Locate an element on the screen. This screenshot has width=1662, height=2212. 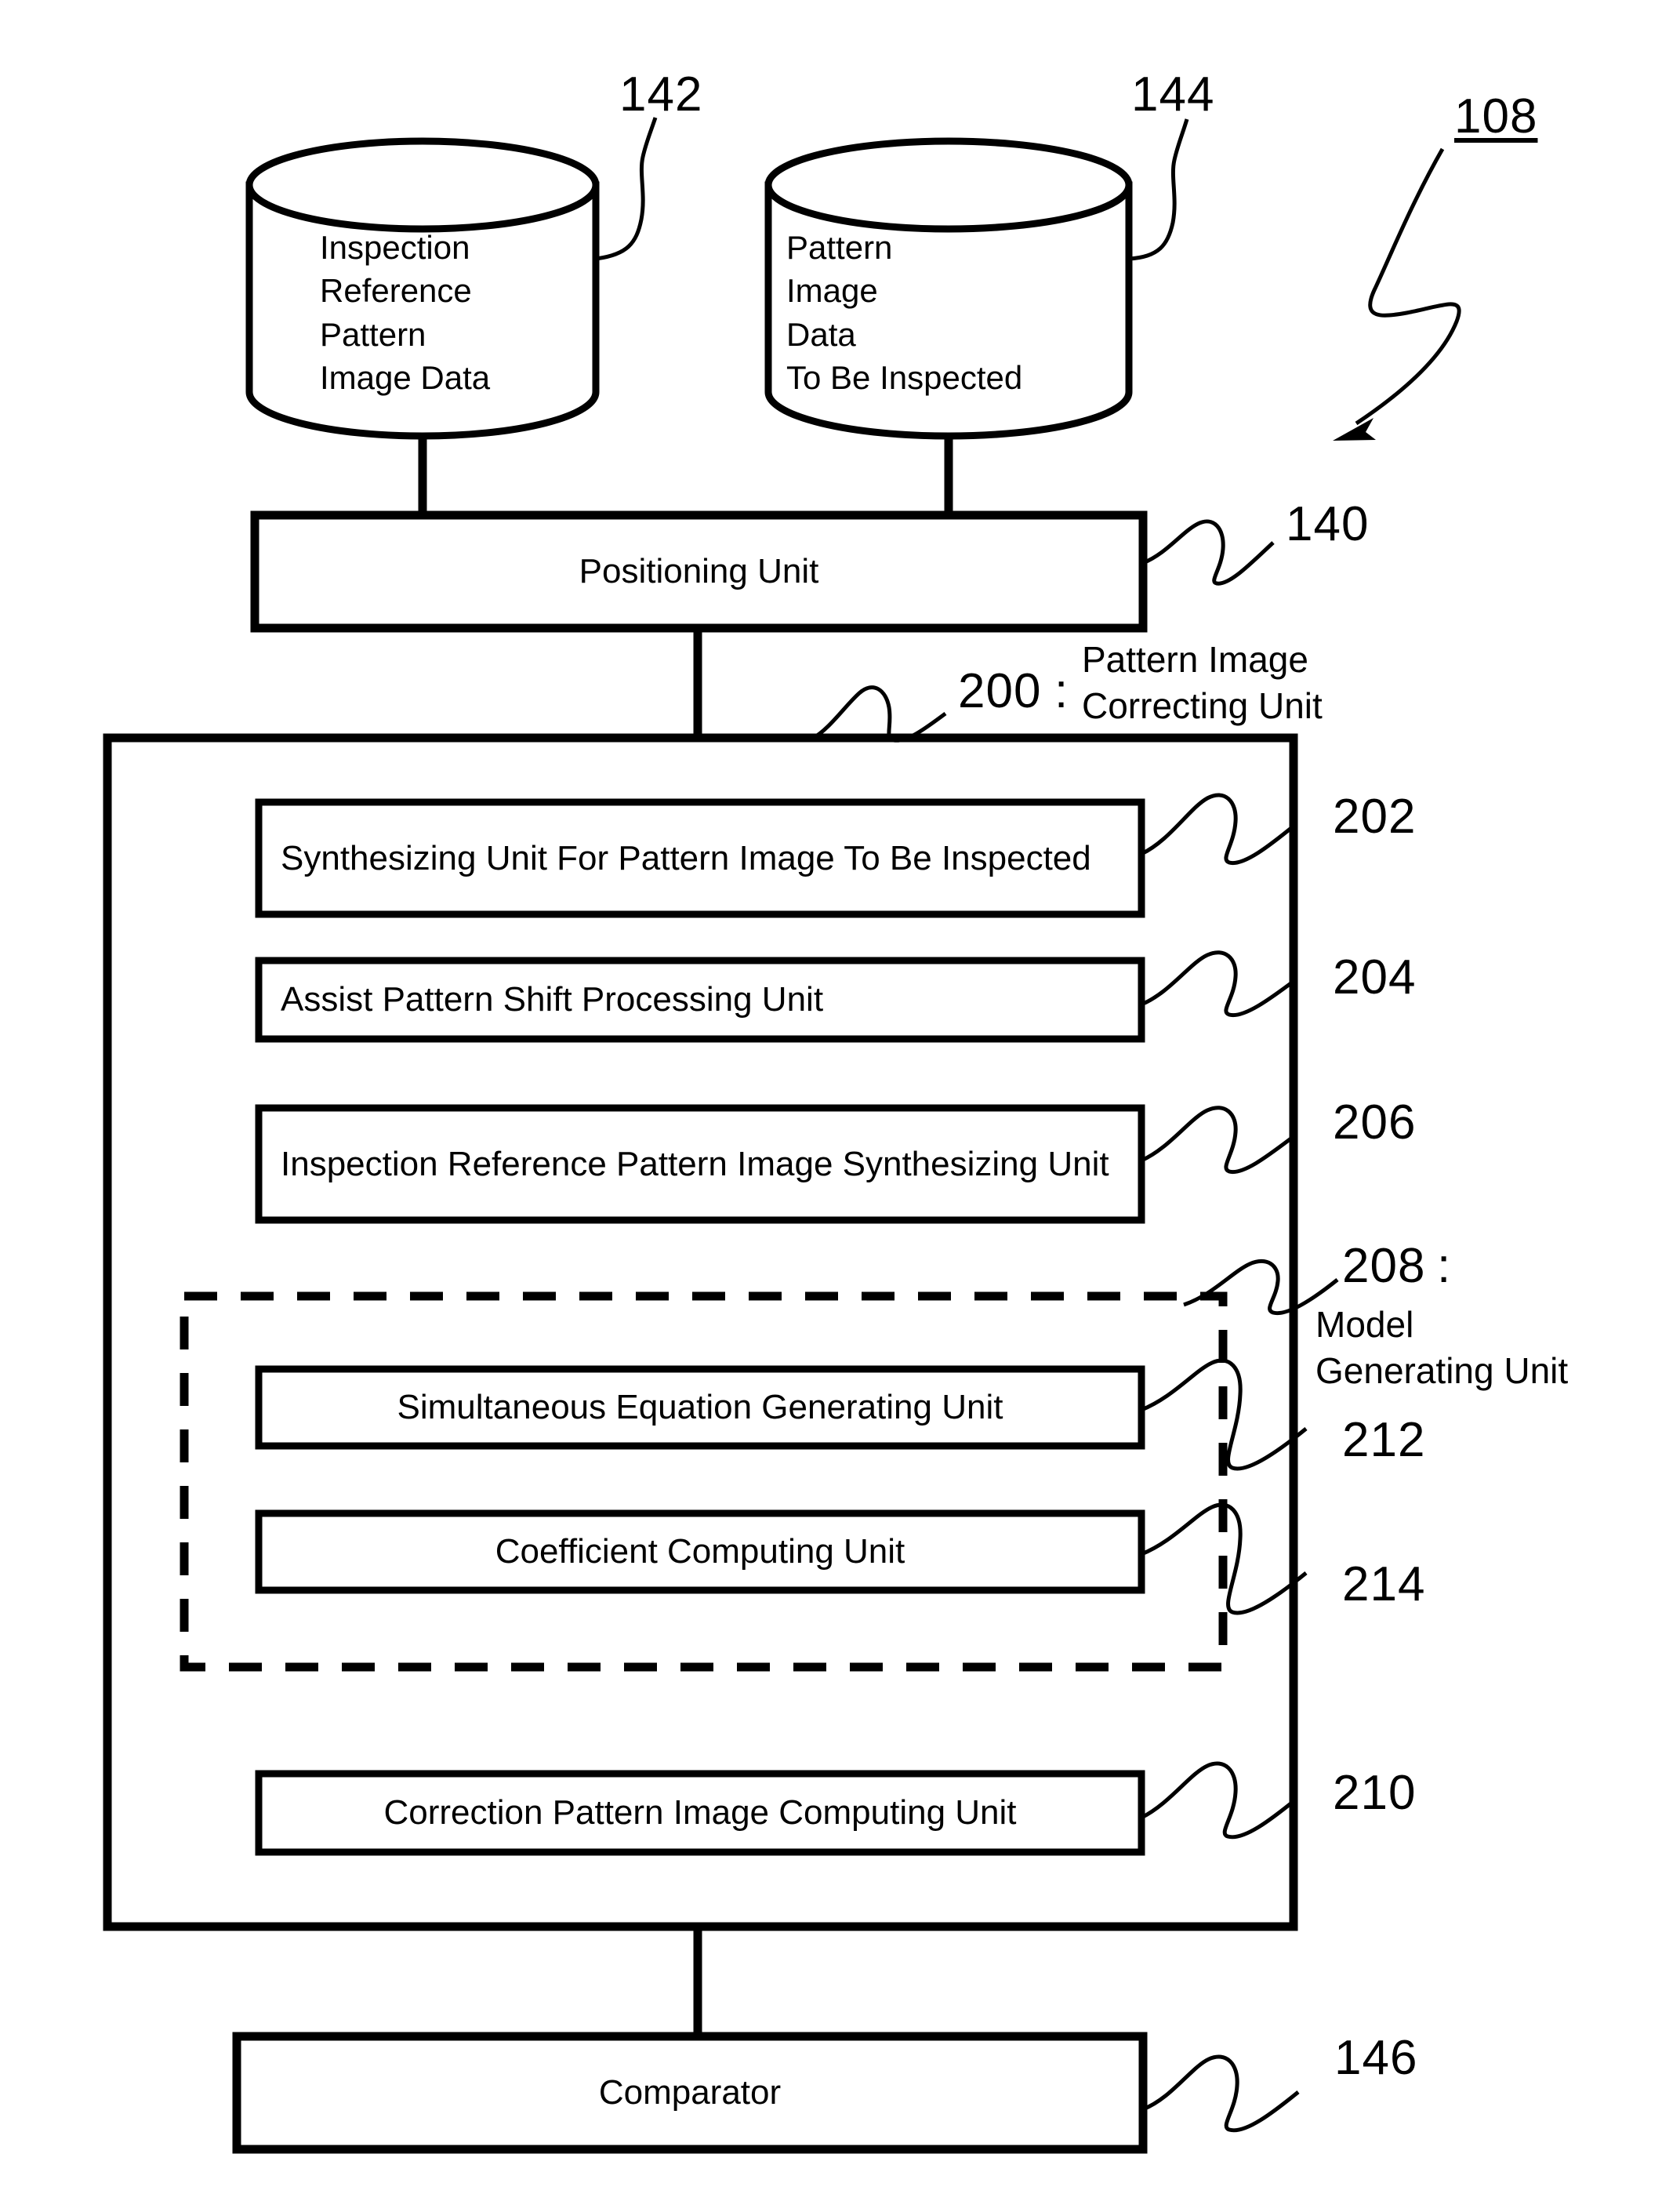
database-142-label: Inspection Reference Pattern Image Data is located at coordinates (405, 313).